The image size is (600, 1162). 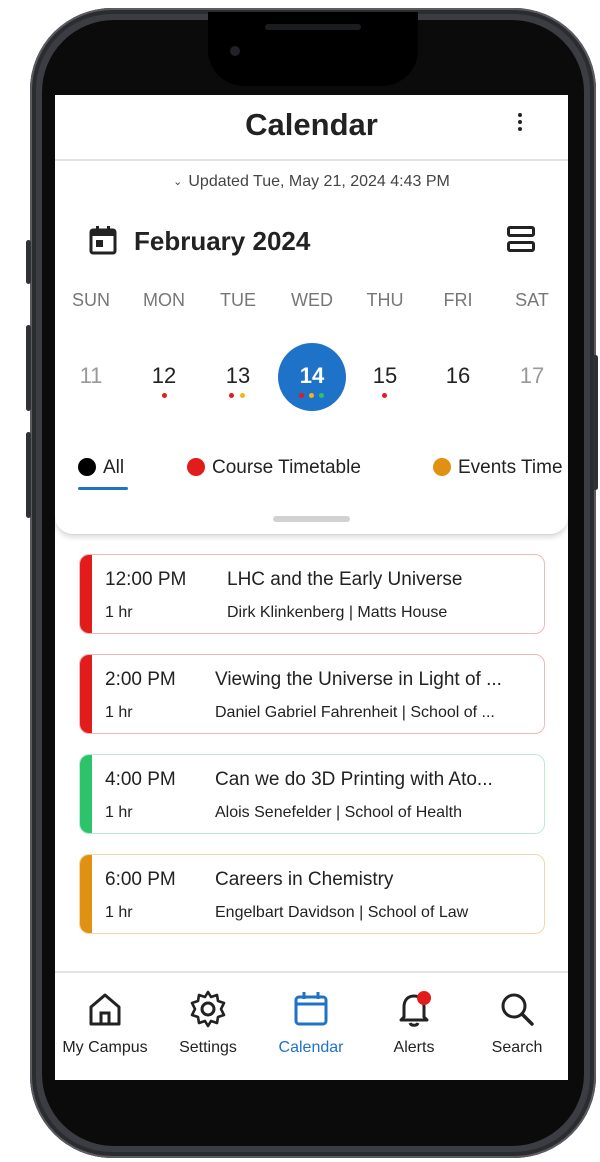 I want to click on nav-settings: Settings, so click(x=208, y=1023).